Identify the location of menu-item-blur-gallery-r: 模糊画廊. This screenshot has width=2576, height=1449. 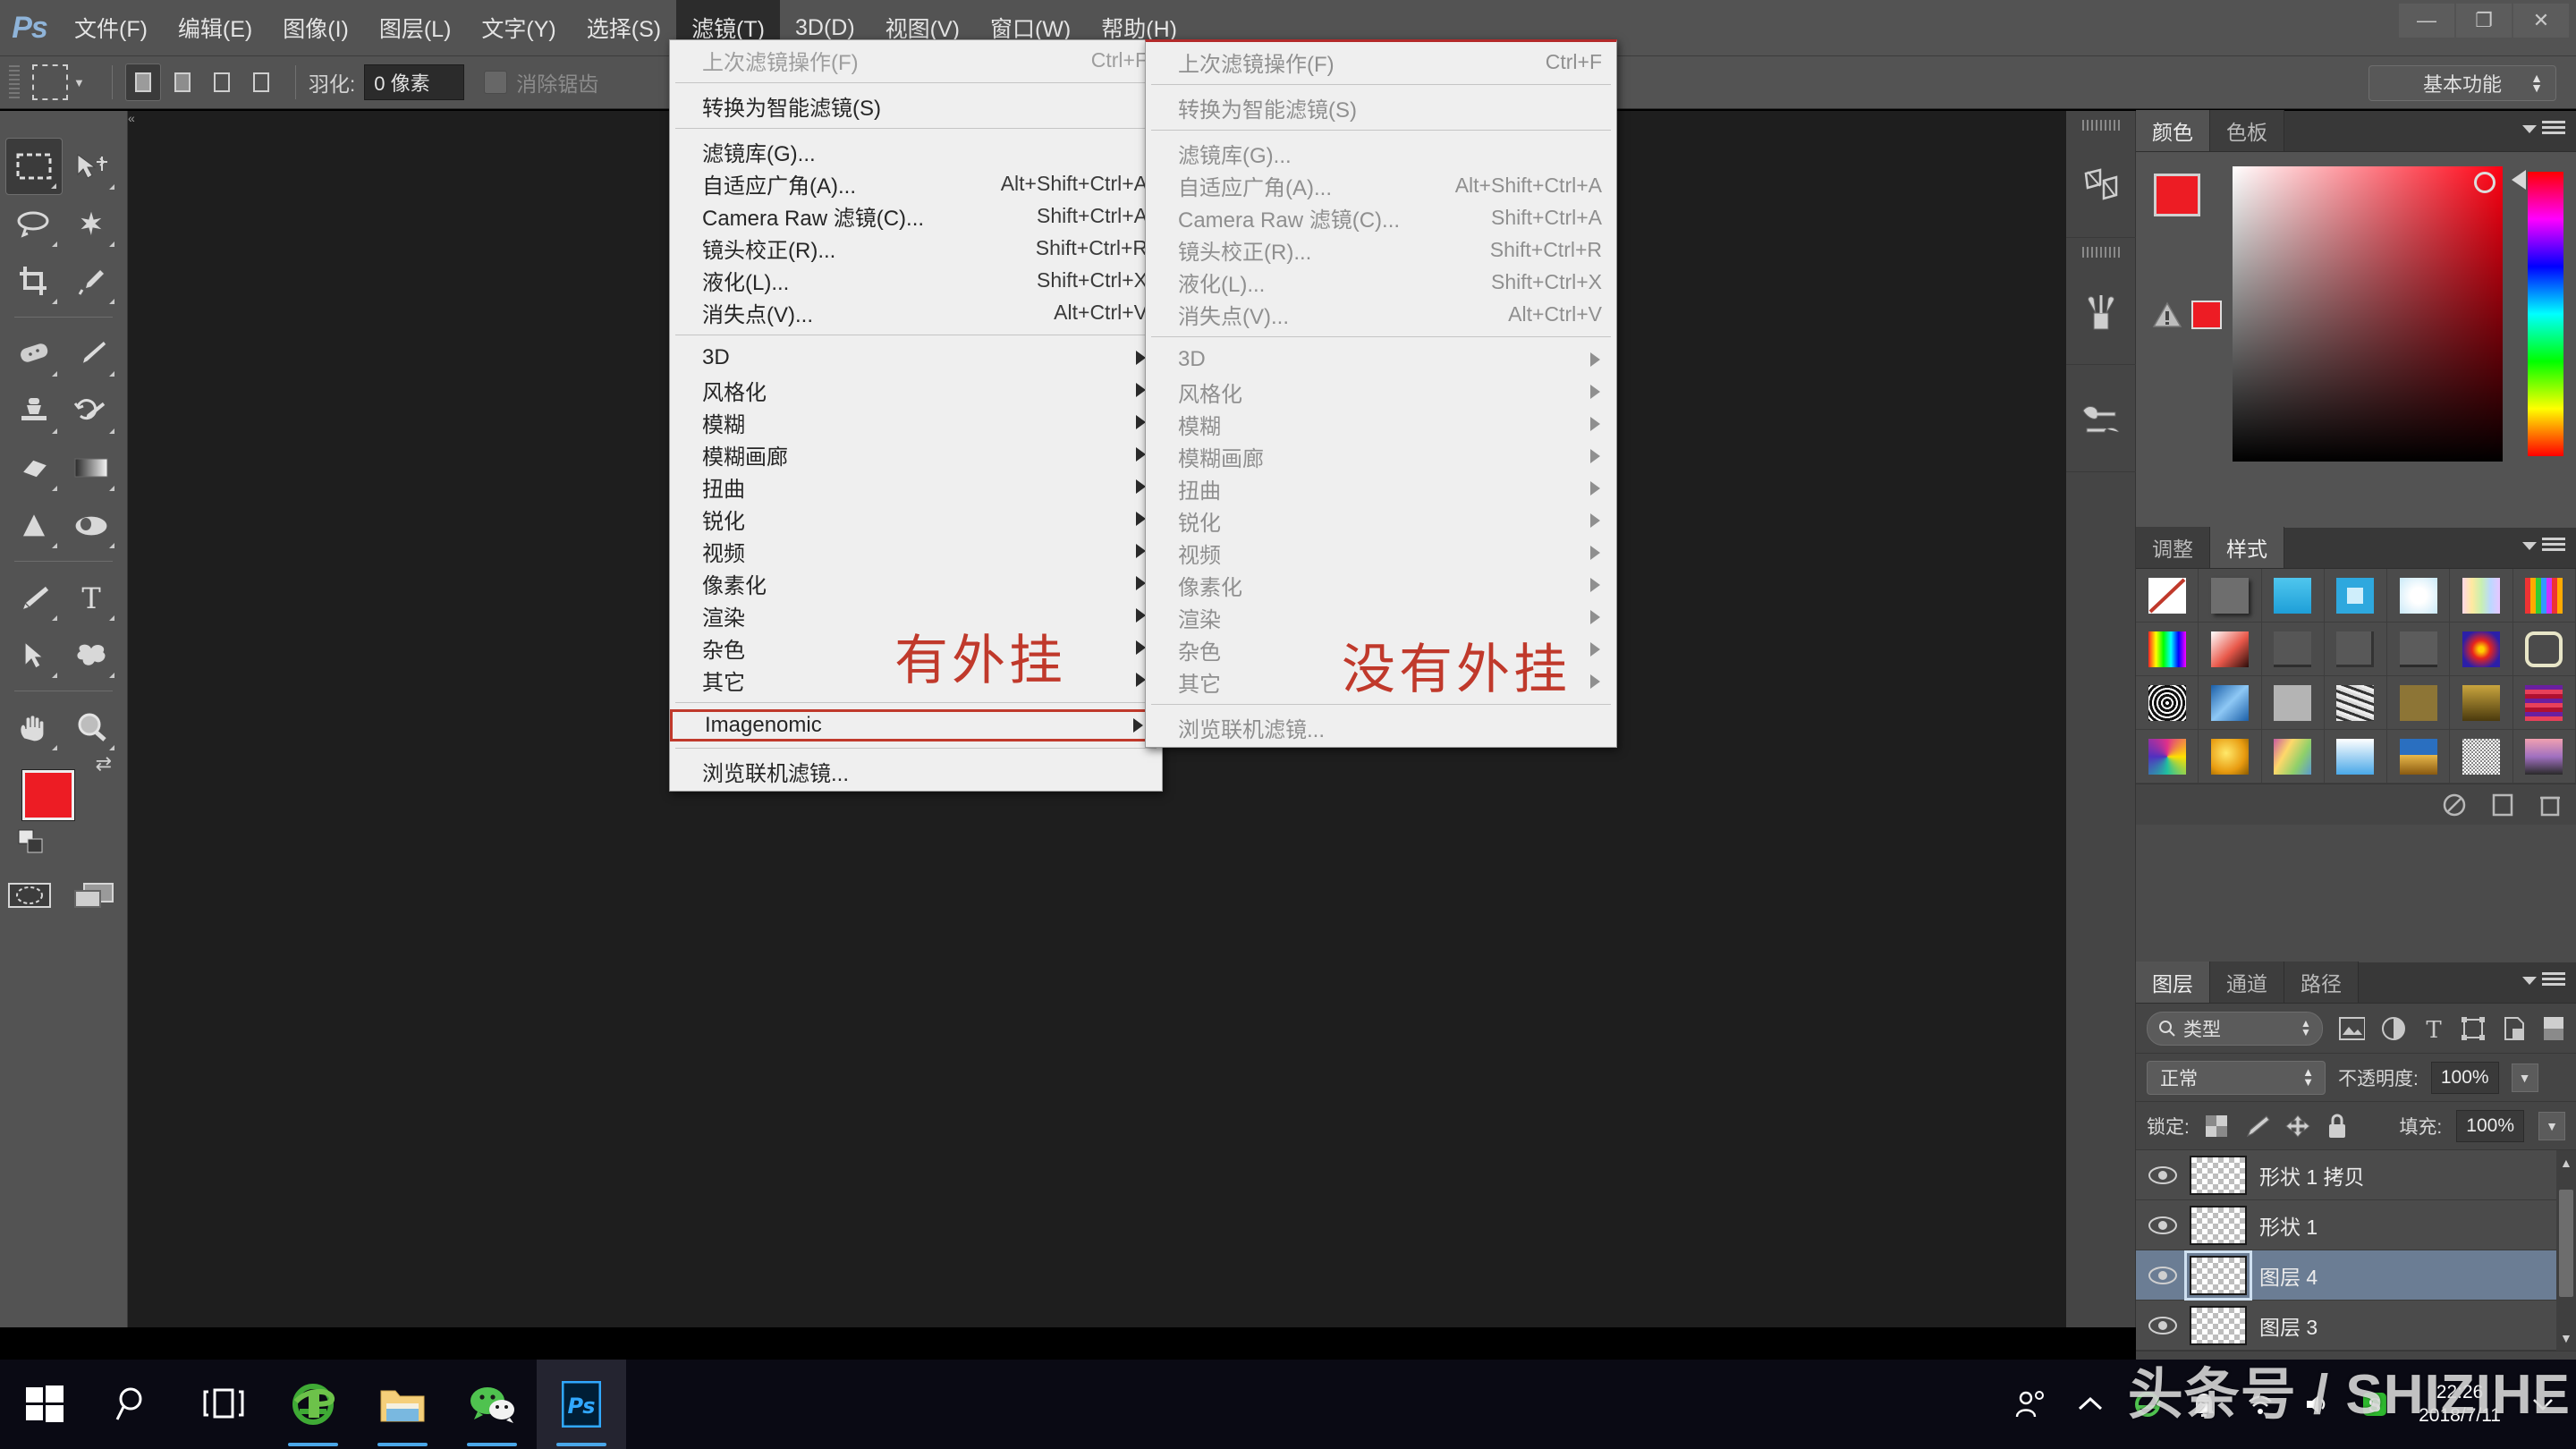
(1381, 456).